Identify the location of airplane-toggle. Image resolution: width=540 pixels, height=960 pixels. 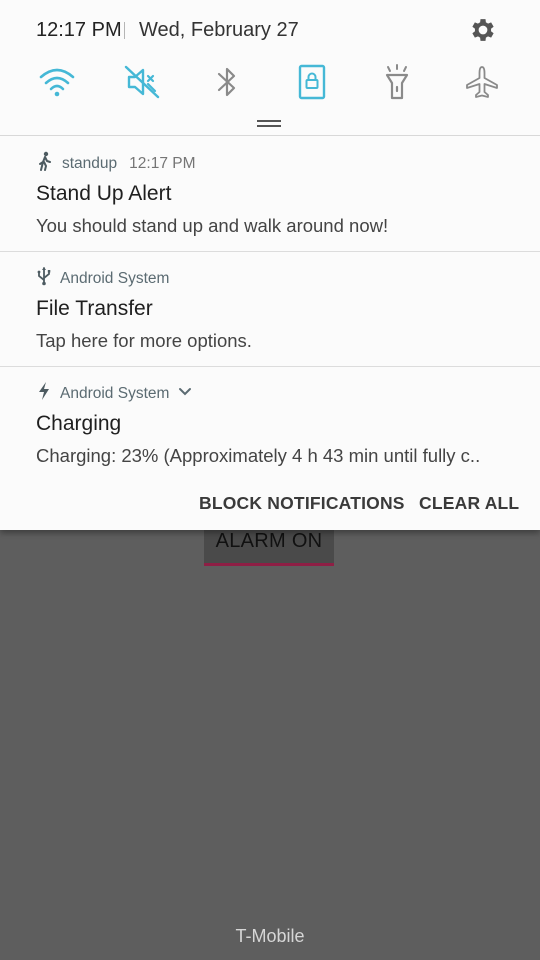
(482, 84).